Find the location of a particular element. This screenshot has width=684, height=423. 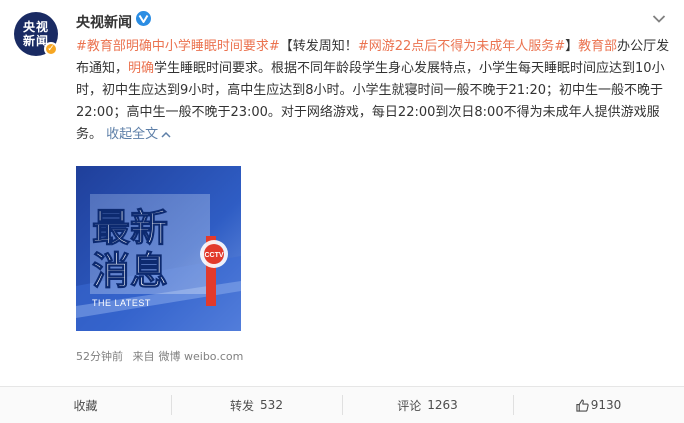

collapse-text-link: 收起全文 is located at coordinates (138, 134).